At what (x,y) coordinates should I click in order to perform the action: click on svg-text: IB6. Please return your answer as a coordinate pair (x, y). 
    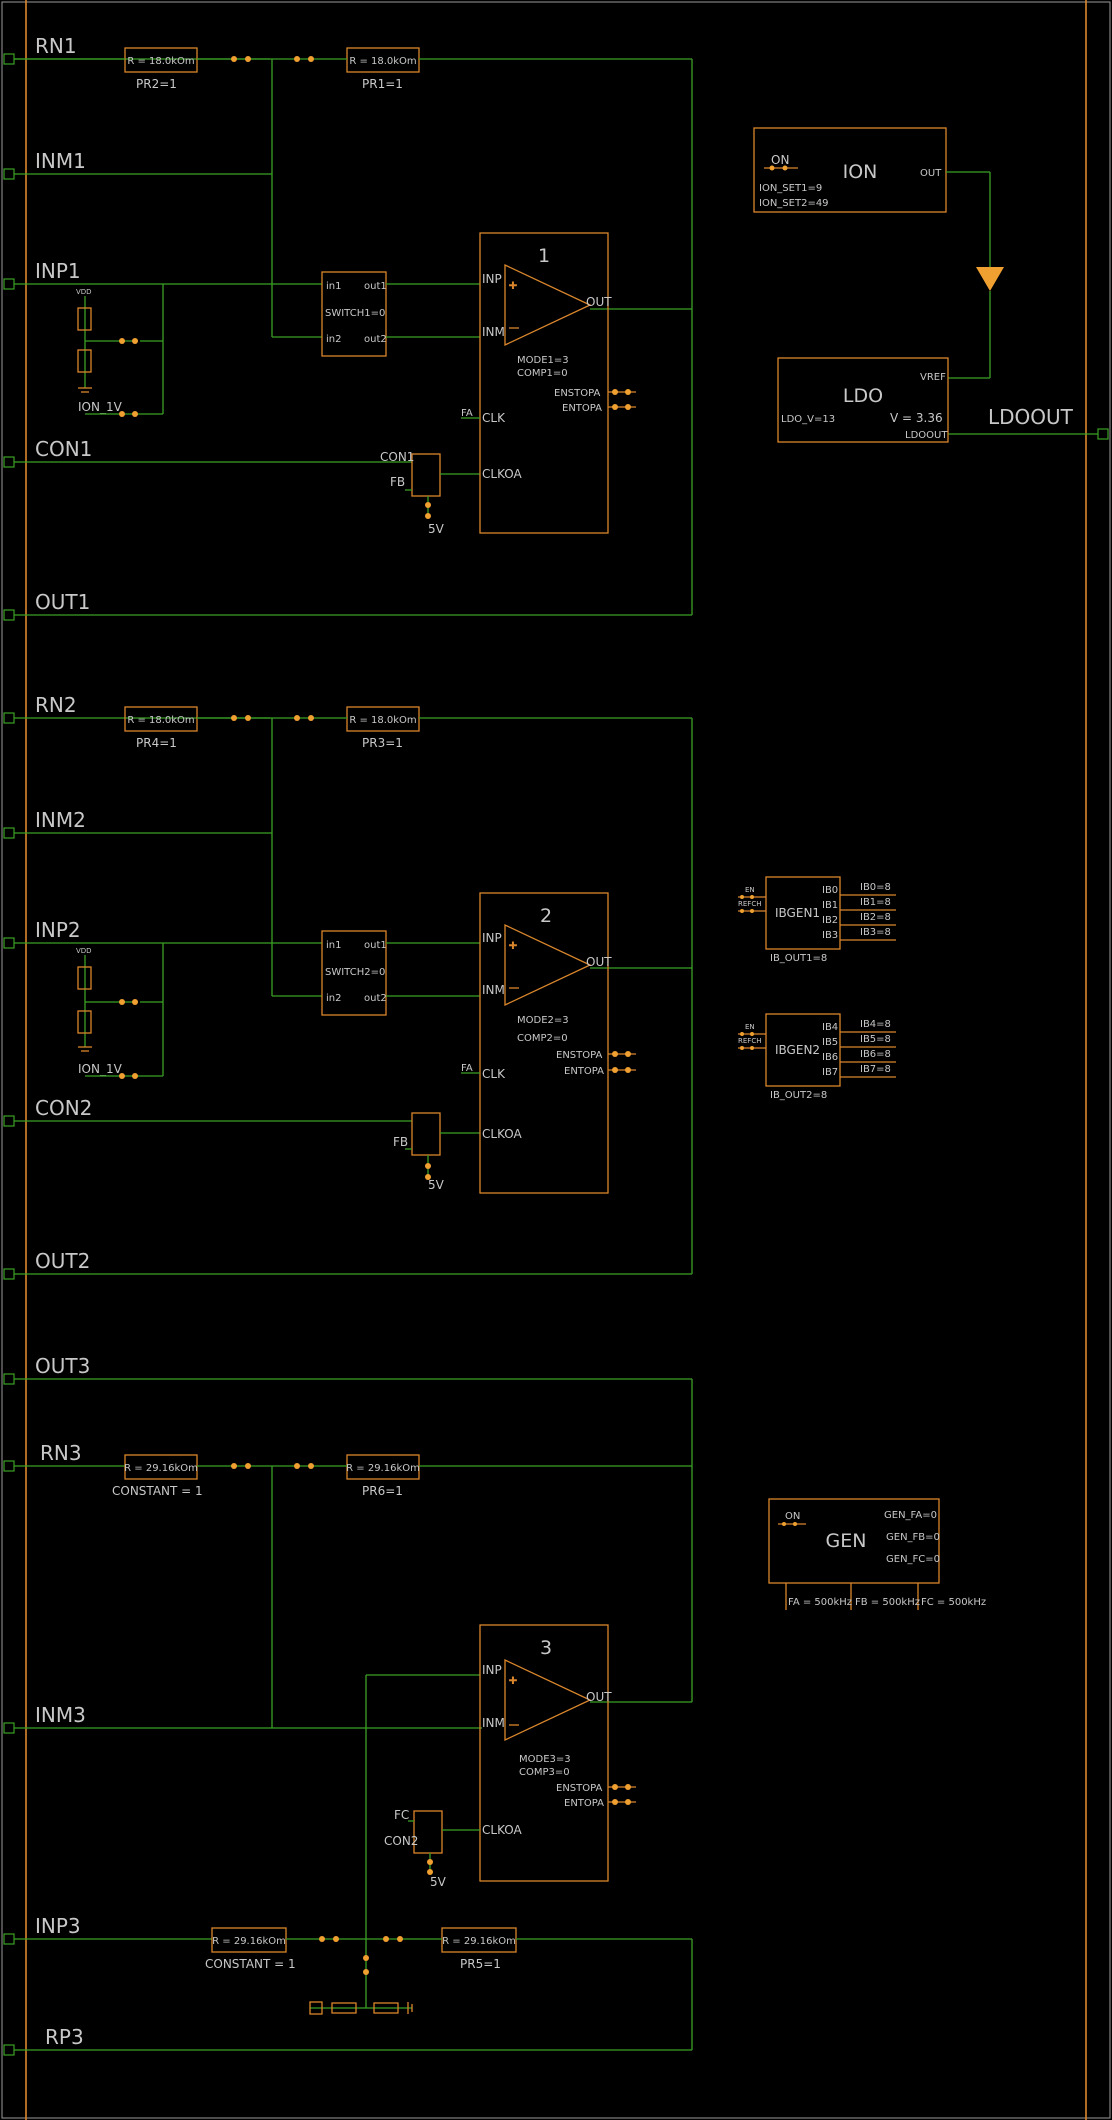
    Looking at the image, I should click on (830, 1057).